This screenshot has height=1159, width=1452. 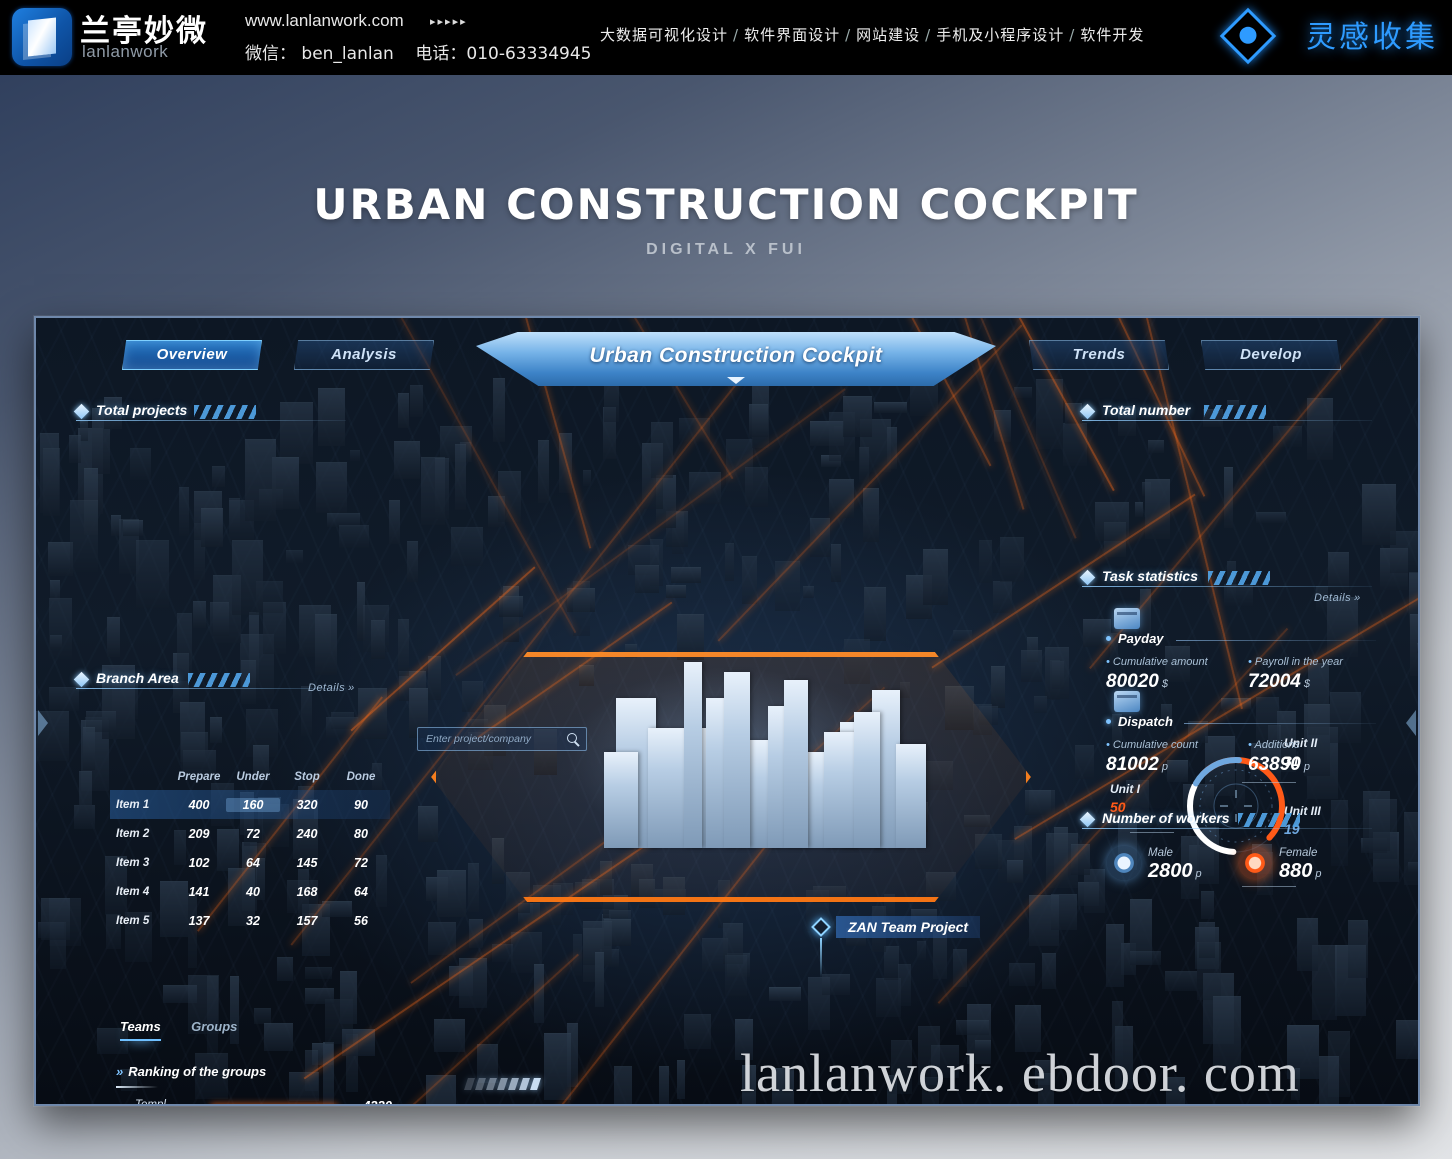 What do you see at coordinates (377, 1102) in the screenshot?
I see `ranking-value: 4220` at bounding box center [377, 1102].